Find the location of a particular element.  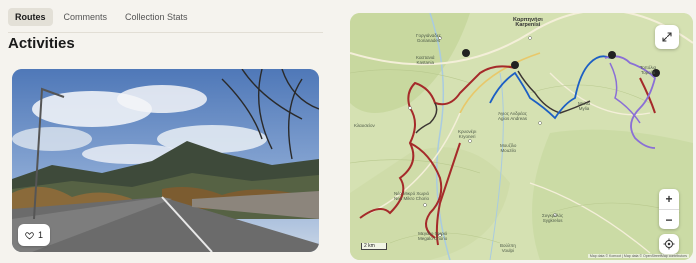

map-label-agios-andreas: Άγιος Ανδρέας Agios Andreas is located at coordinates (513, 116).